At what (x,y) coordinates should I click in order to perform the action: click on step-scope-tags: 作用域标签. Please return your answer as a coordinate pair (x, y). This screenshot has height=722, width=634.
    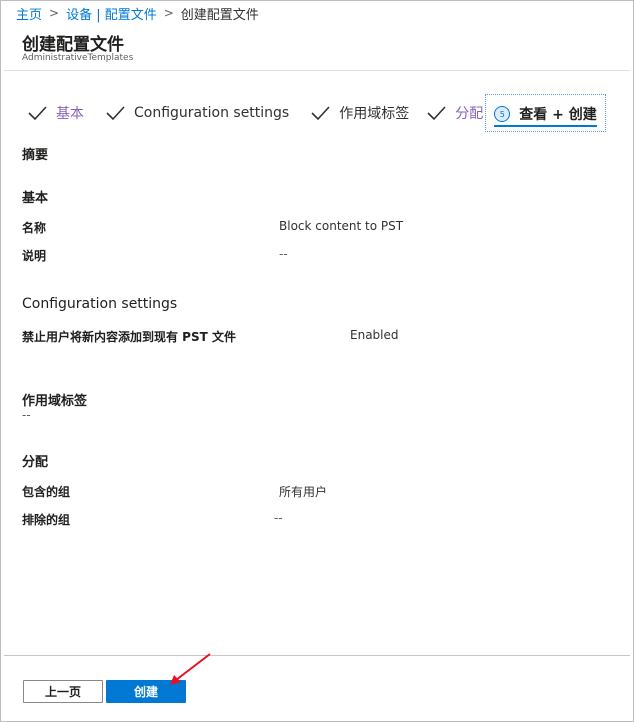
    Looking at the image, I should click on (359, 113).